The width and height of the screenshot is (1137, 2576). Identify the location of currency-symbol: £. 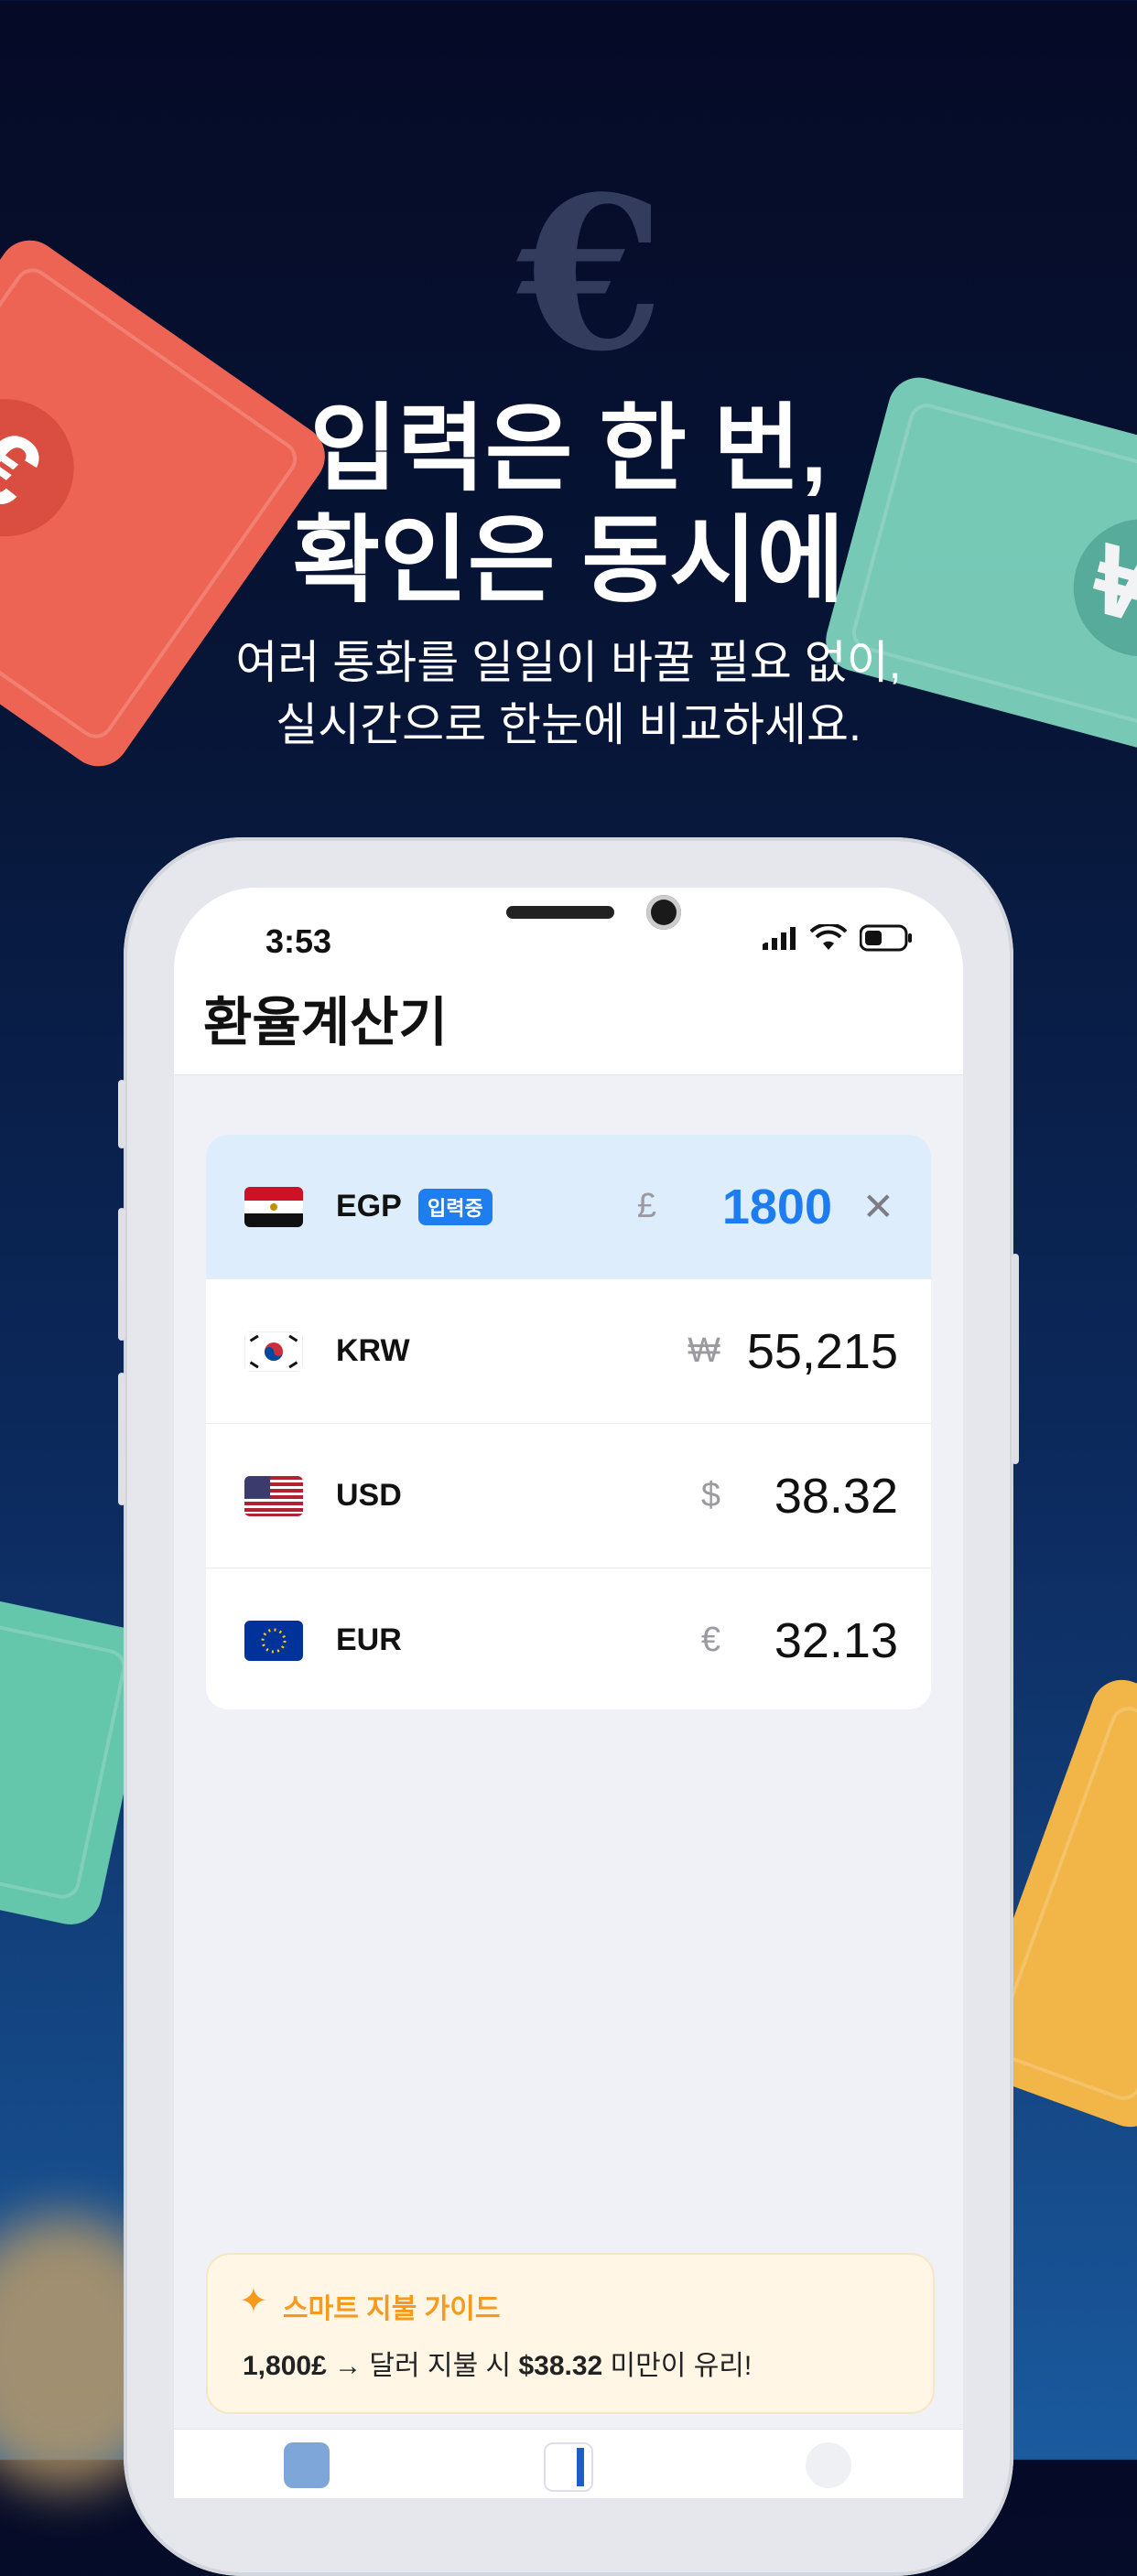
(646, 1206).